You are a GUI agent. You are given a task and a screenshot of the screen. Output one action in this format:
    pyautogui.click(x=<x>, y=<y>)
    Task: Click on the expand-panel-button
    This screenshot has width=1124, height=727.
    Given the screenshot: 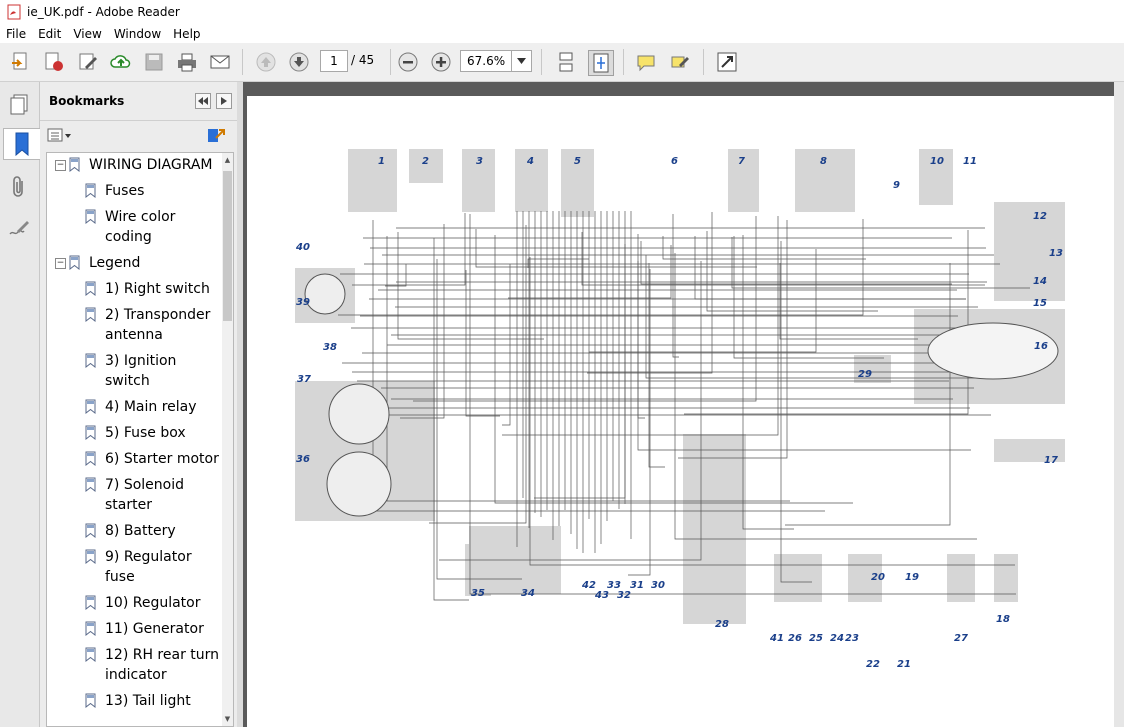 What is the action you would take?
    pyautogui.click(x=224, y=101)
    